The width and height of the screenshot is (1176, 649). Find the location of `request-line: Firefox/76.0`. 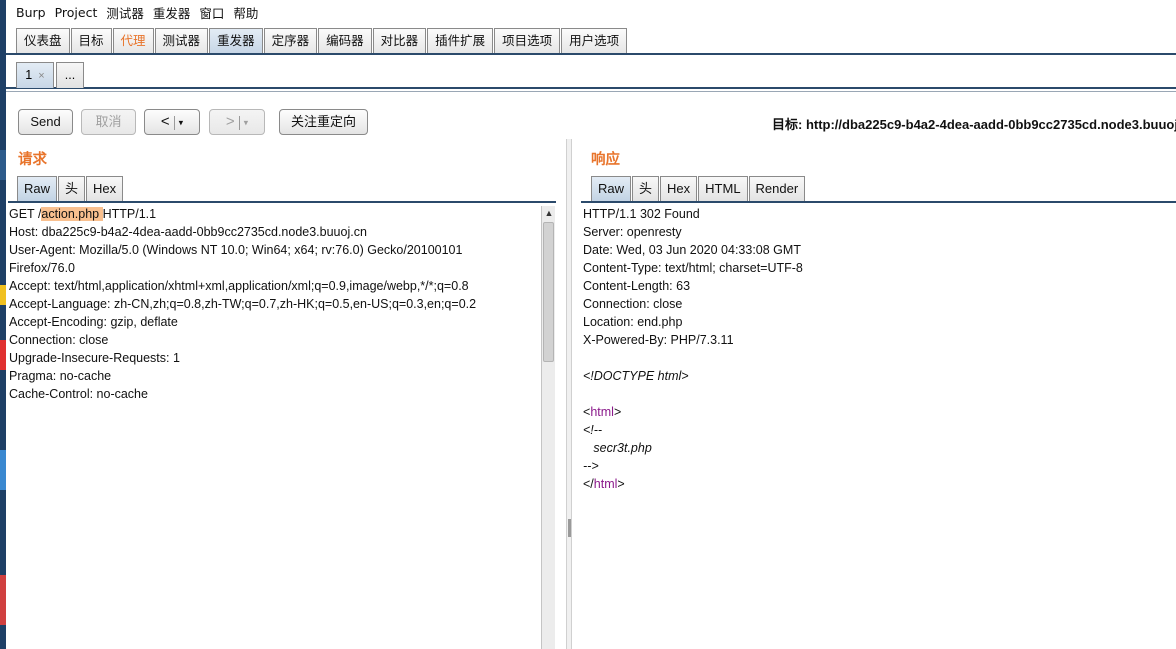

request-line: Firefox/76.0 is located at coordinates (42, 268).